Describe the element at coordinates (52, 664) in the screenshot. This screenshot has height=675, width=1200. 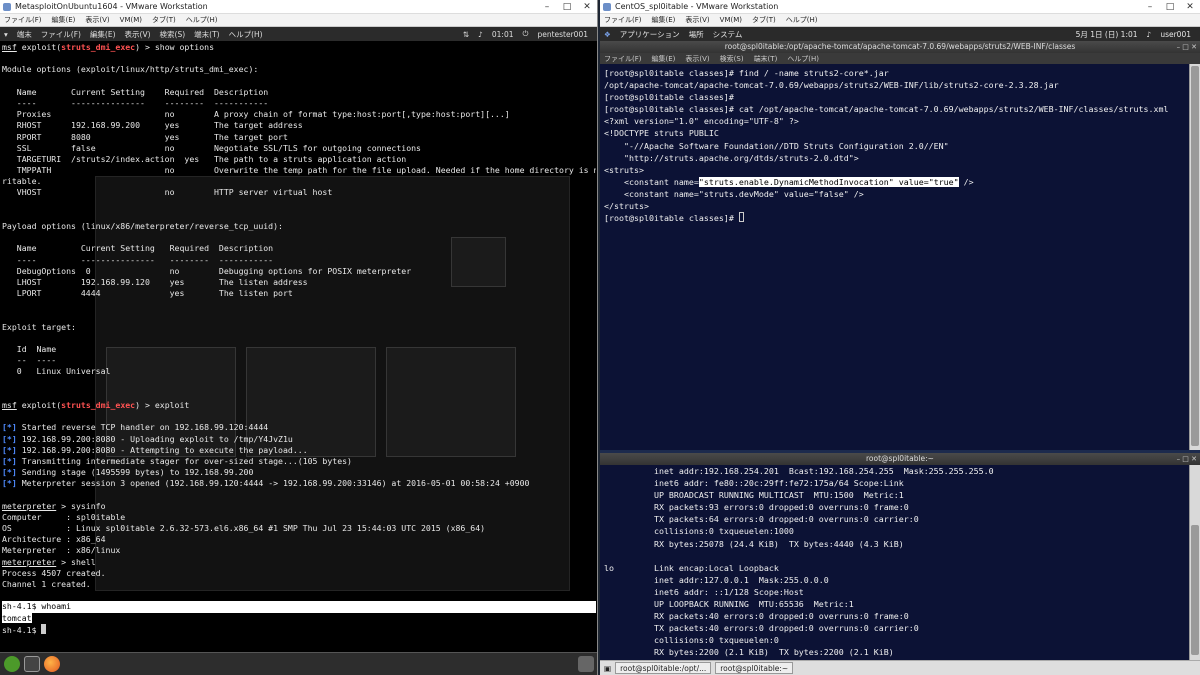
I see `firefox-icon` at that location.